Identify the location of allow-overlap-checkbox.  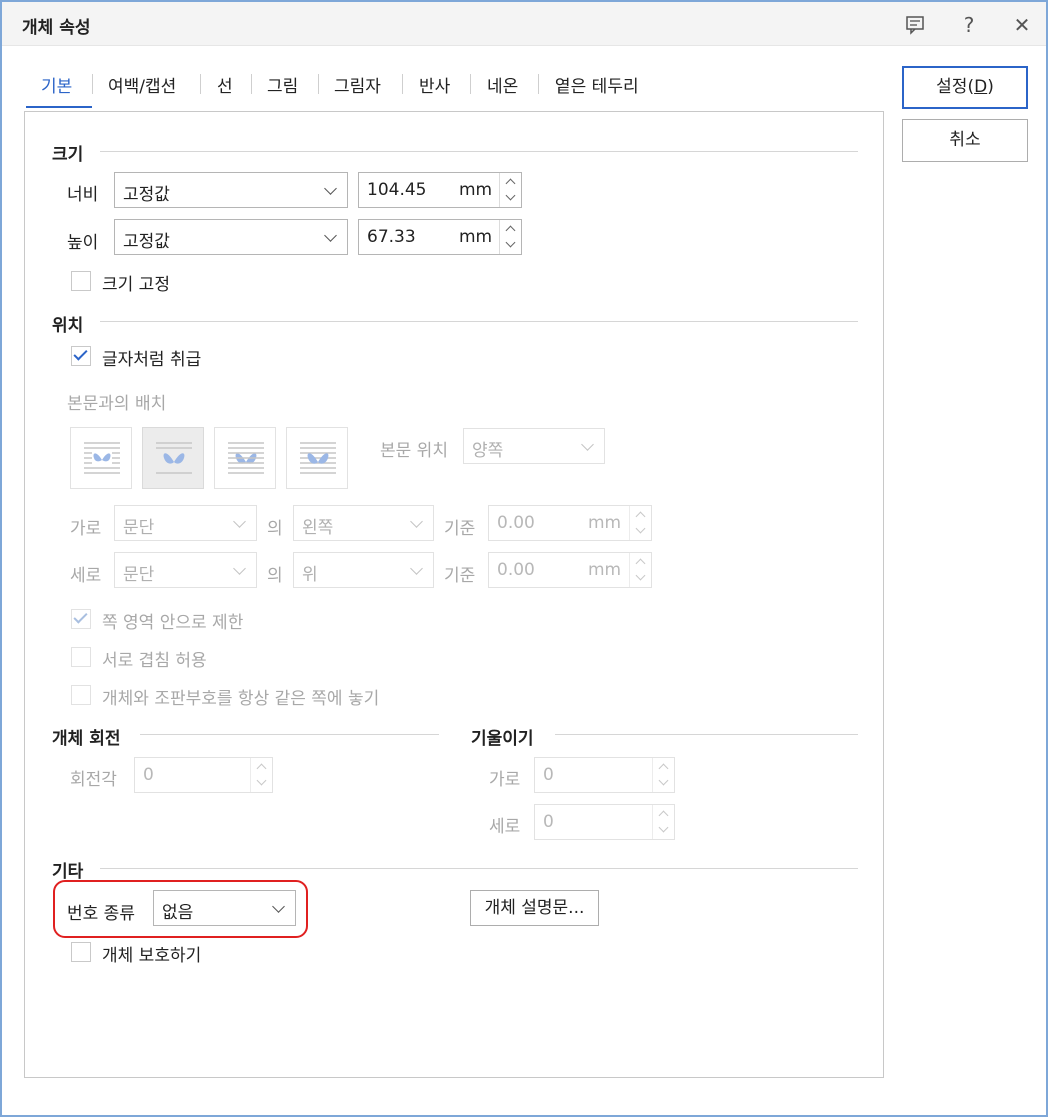
(81, 657).